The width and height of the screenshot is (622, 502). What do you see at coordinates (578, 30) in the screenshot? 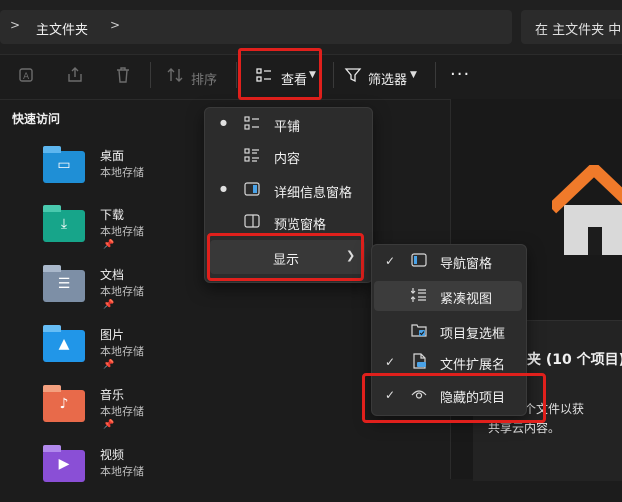
I see `search-placeholder: 在 主文件夹 中` at bounding box center [578, 30].